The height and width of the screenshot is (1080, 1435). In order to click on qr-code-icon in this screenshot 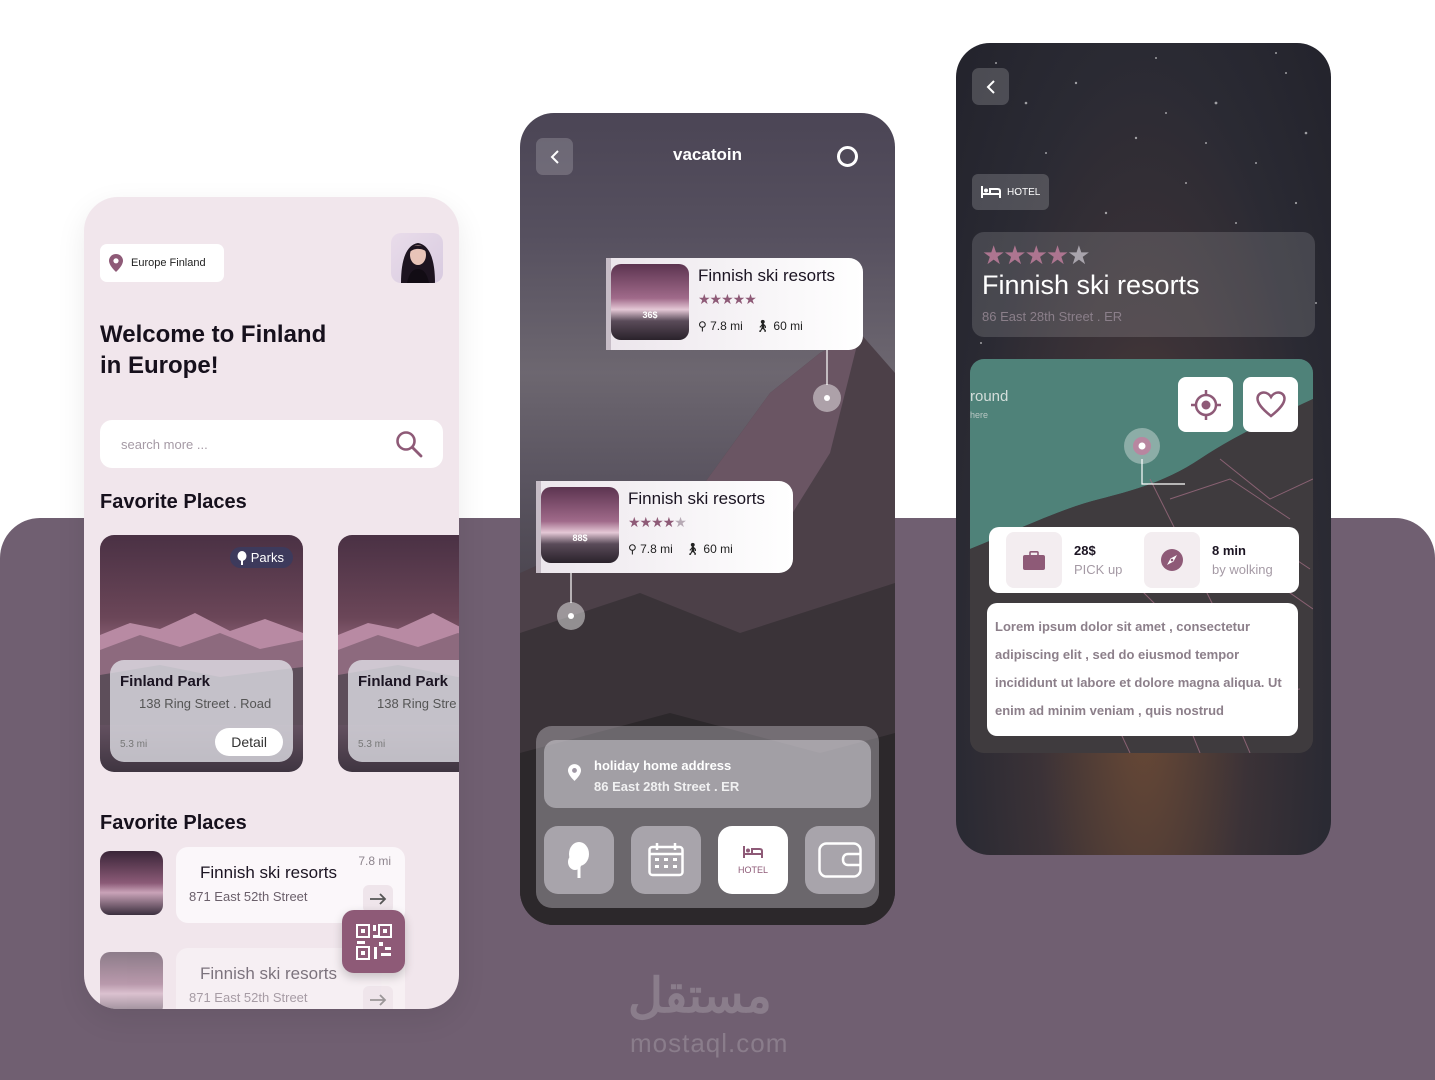, I will do `click(373, 941)`.